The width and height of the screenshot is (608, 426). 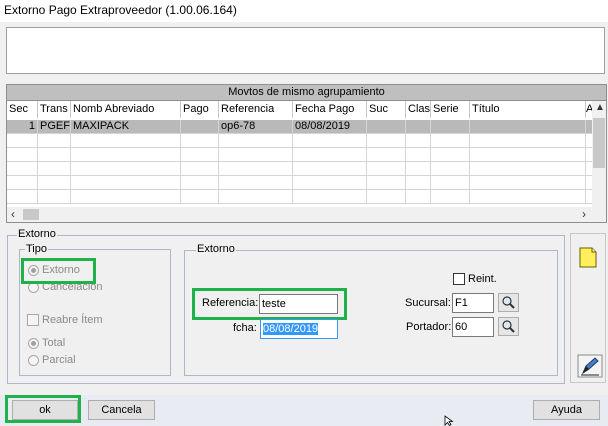 I want to click on cell-nomb: MAXIPACK, so click(x=126, y=127).